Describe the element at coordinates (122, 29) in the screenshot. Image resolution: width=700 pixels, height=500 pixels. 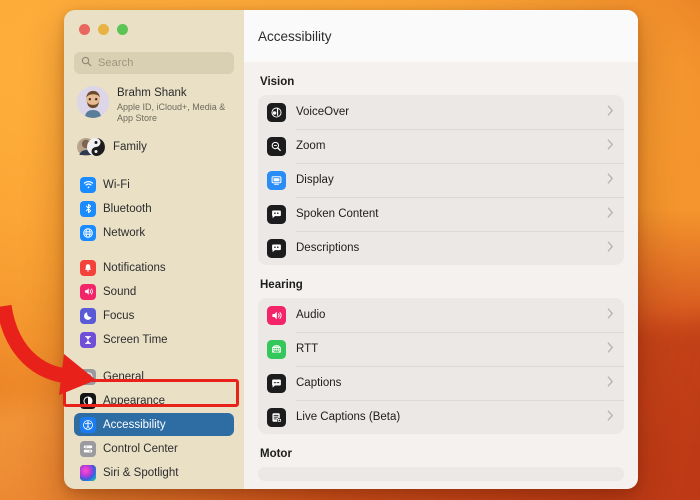
I see `zoom-button` at that location.